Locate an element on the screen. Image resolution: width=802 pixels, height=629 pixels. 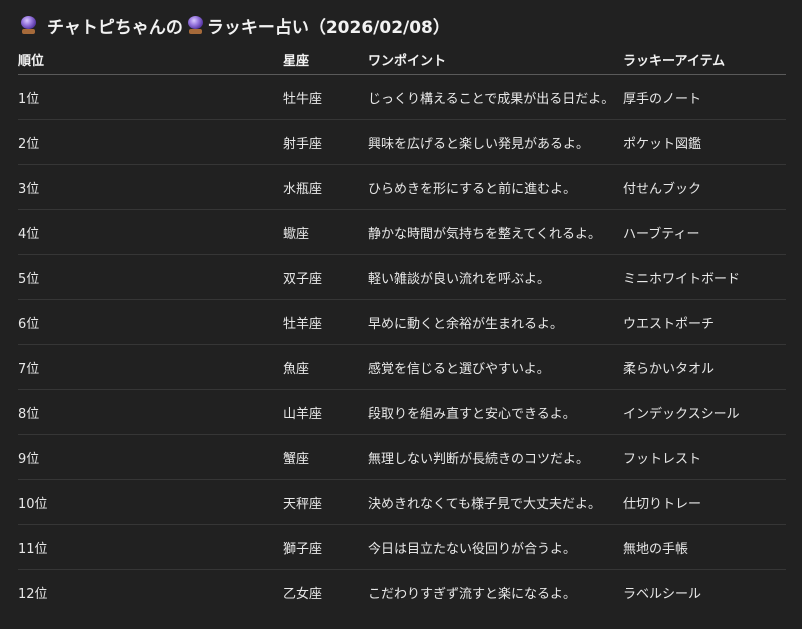
table-row: 6位 牡羊座 早めに動くと余裕が生まれるよ。 ウエストポーチ is located at coordinates (402, 322).